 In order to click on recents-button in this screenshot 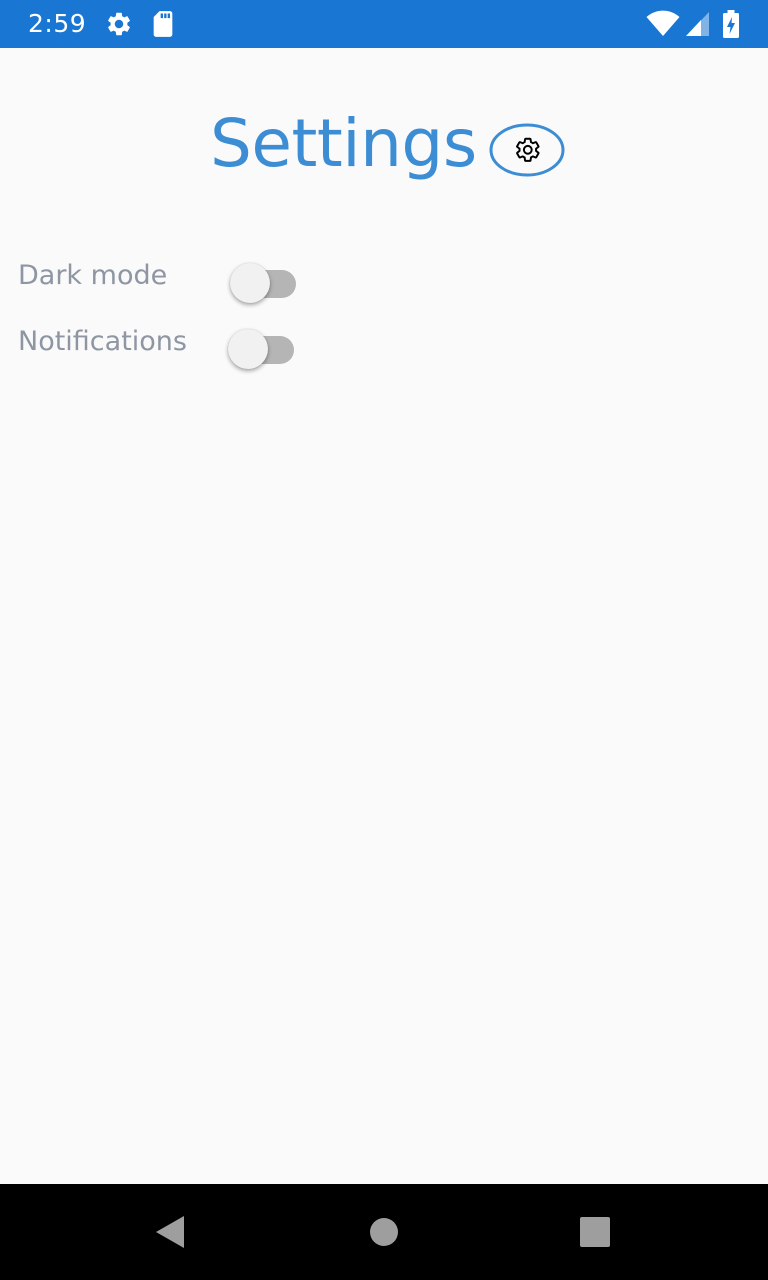, I will do `click(595, 1232)`.